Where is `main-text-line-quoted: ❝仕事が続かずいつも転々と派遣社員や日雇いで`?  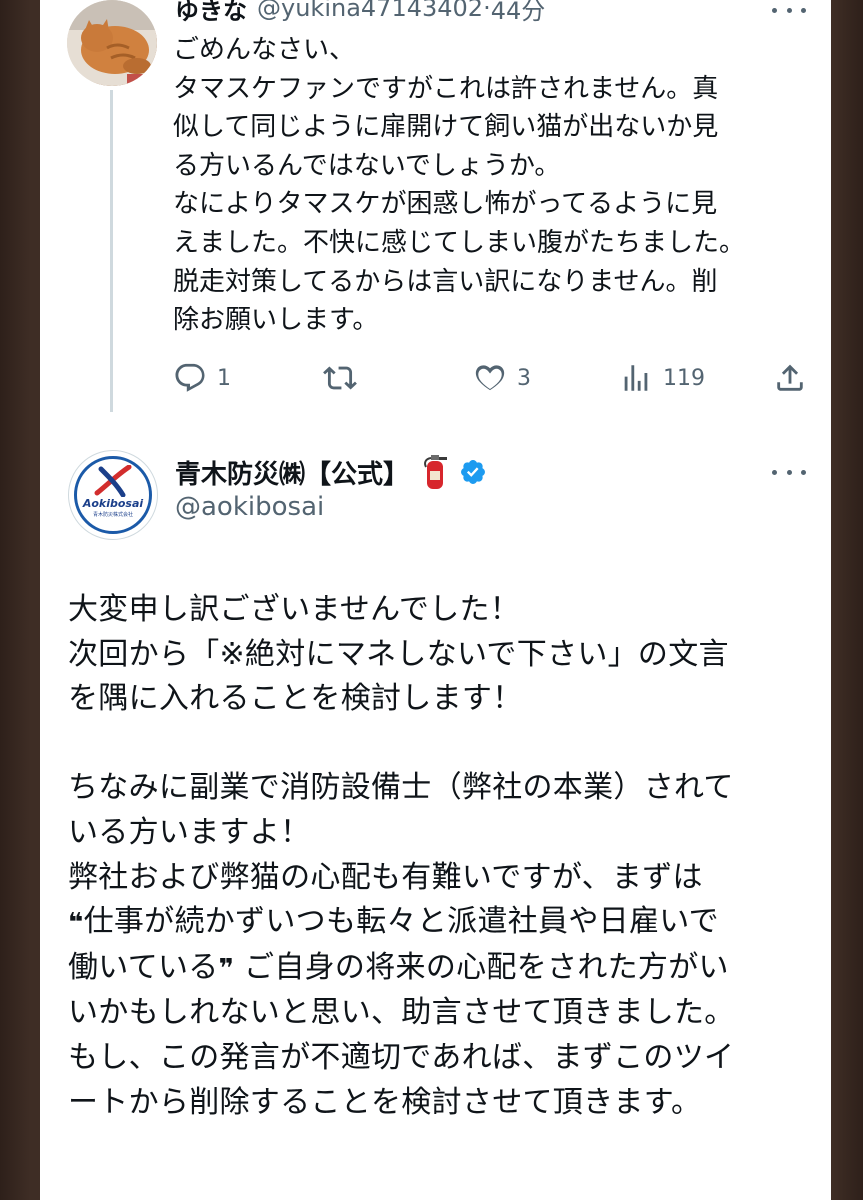
main-text-line-quoted: ❝仕事が続かずいつも転々と派遣社員や日雇いで is located at coordinates (448, 923).